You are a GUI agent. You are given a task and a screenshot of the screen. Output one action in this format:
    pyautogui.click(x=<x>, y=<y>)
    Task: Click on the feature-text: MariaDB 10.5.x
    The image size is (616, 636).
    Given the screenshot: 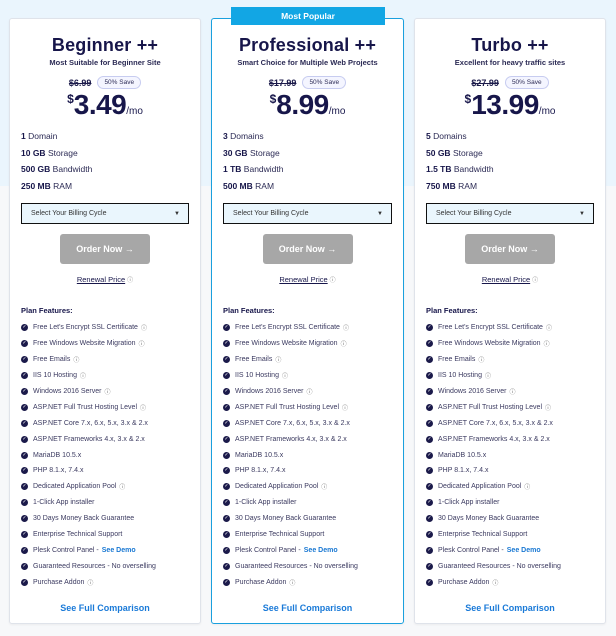 What is the action you would take?
    pyautogui.click(x=57, y=455)
    